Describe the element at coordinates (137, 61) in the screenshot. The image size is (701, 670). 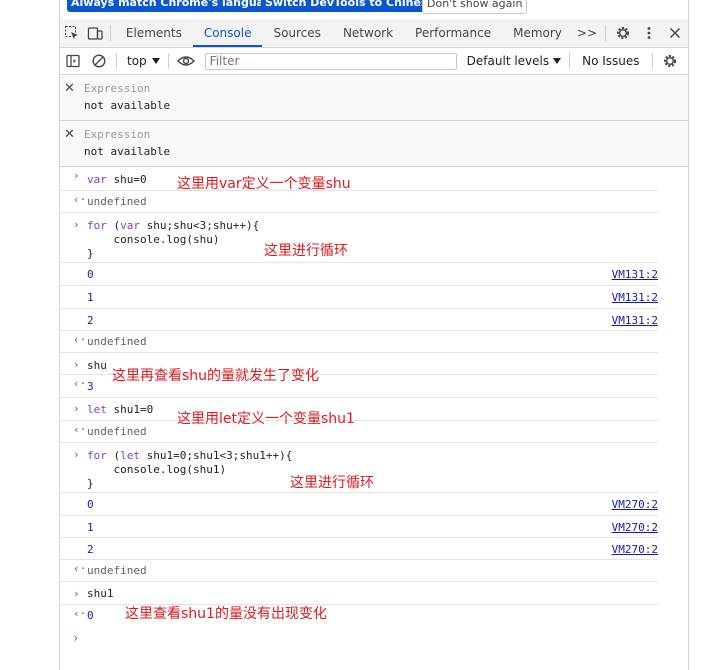
I see `context-selector-value: top` at that location.